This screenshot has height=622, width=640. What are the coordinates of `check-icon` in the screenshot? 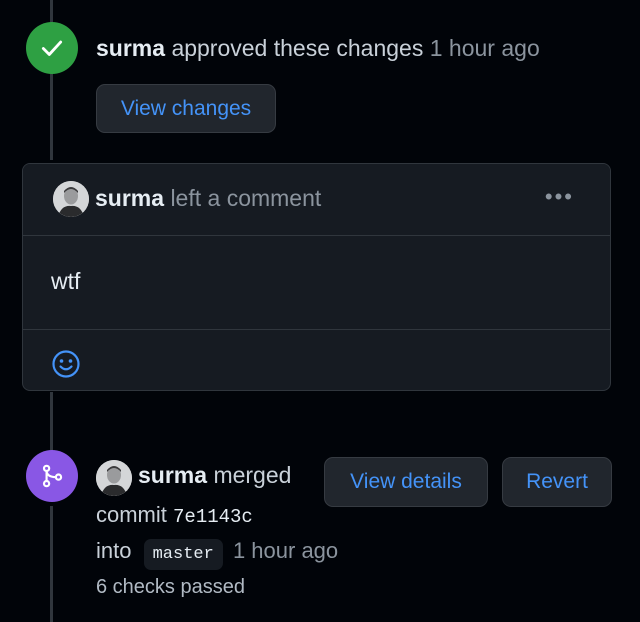 It's located at (52, 48).